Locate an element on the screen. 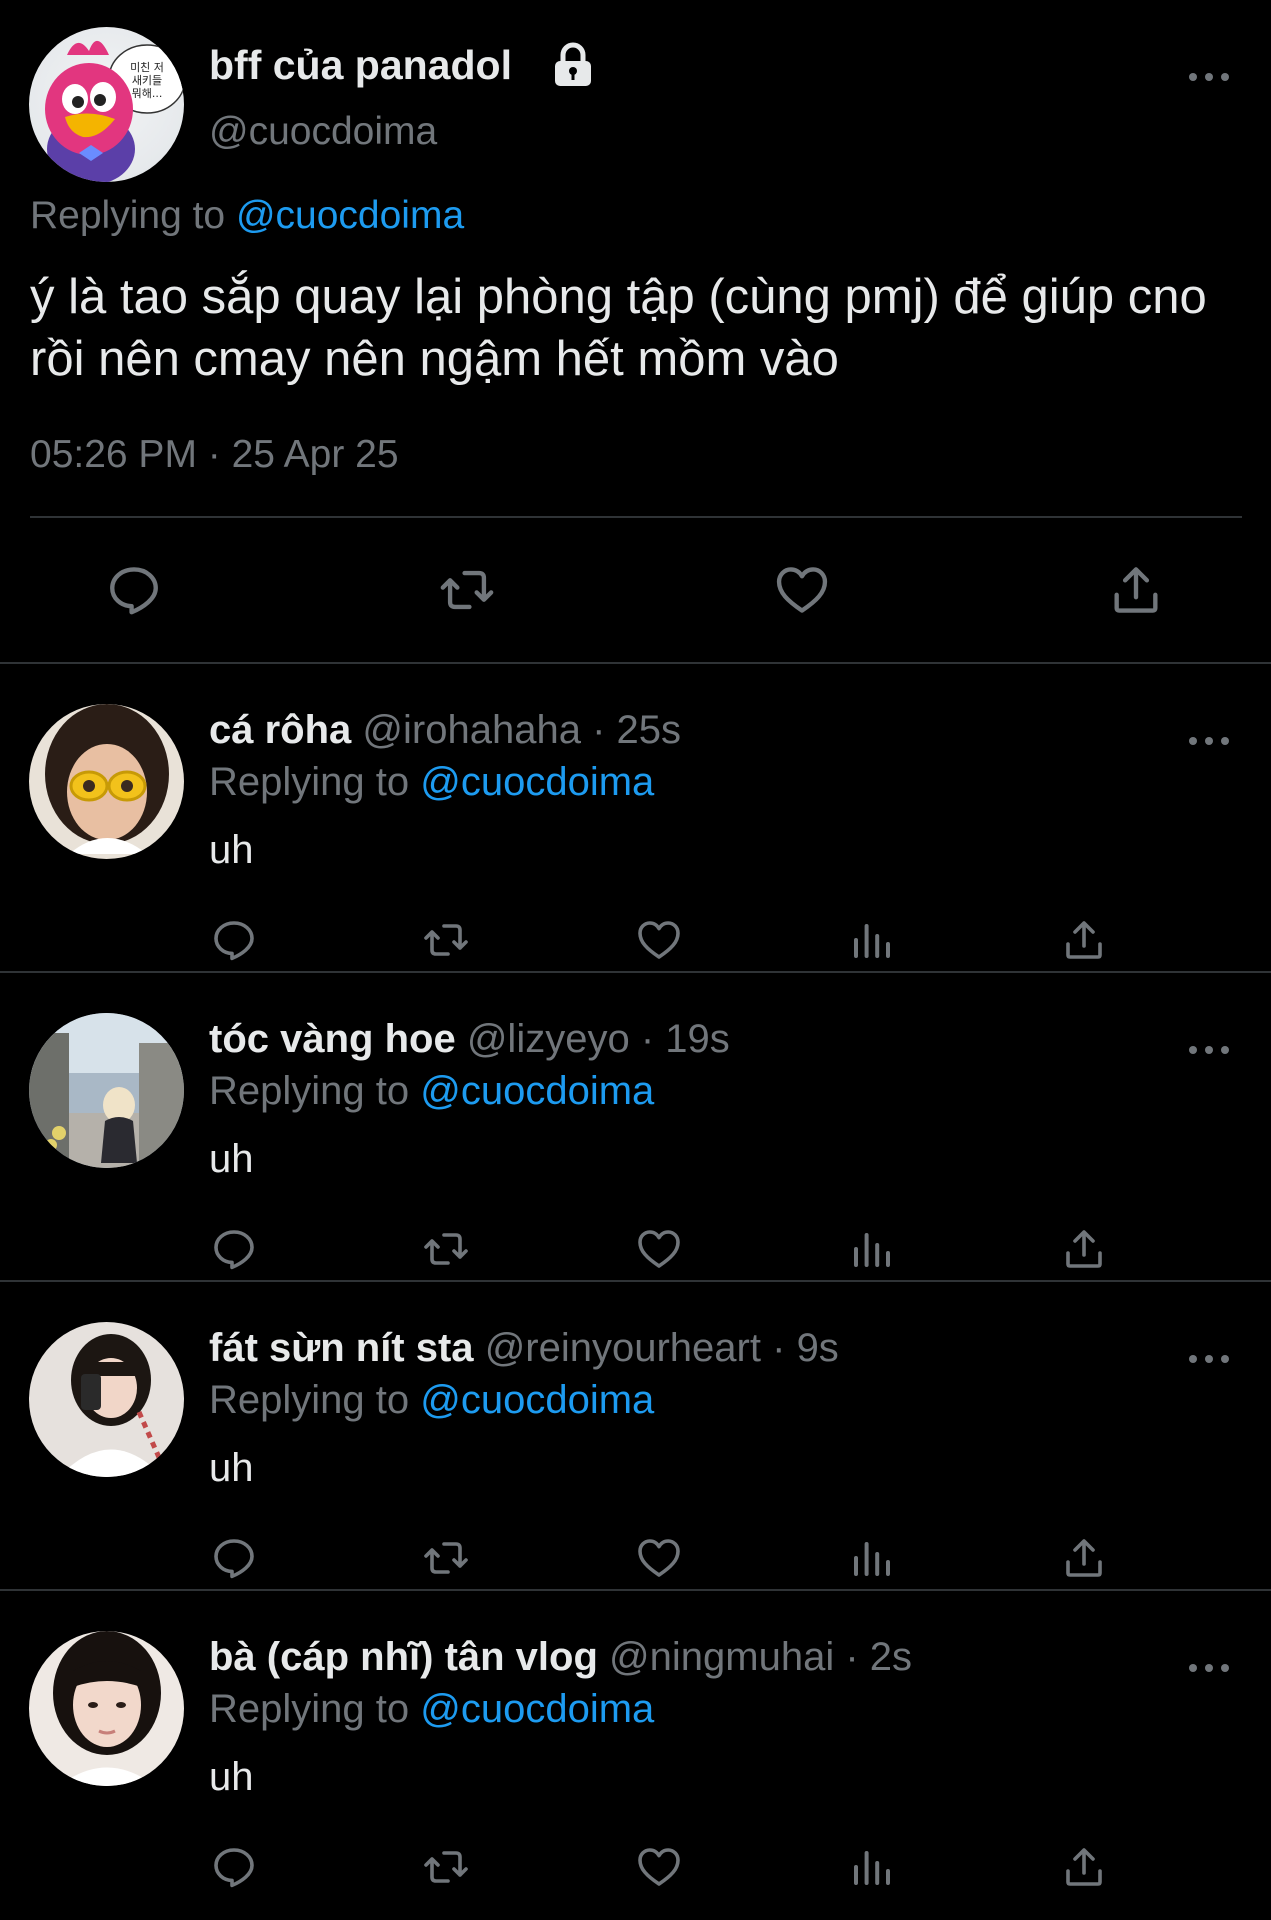 Image resolution: width=1271 pixels, height=1920 pixels. lock-icon is located at coordinates (573, 64).